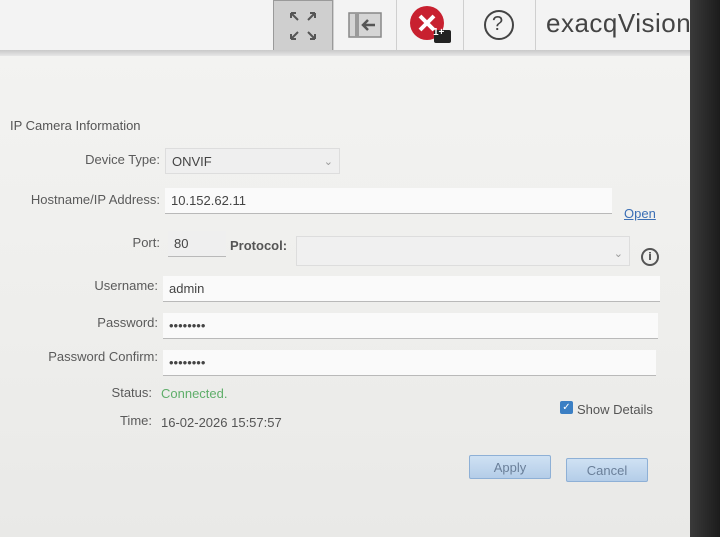  What do you see at coordinates (618, 23) in the screenshot?
I see `brand-logo: exacqVision` at bounding box center [618, 23].